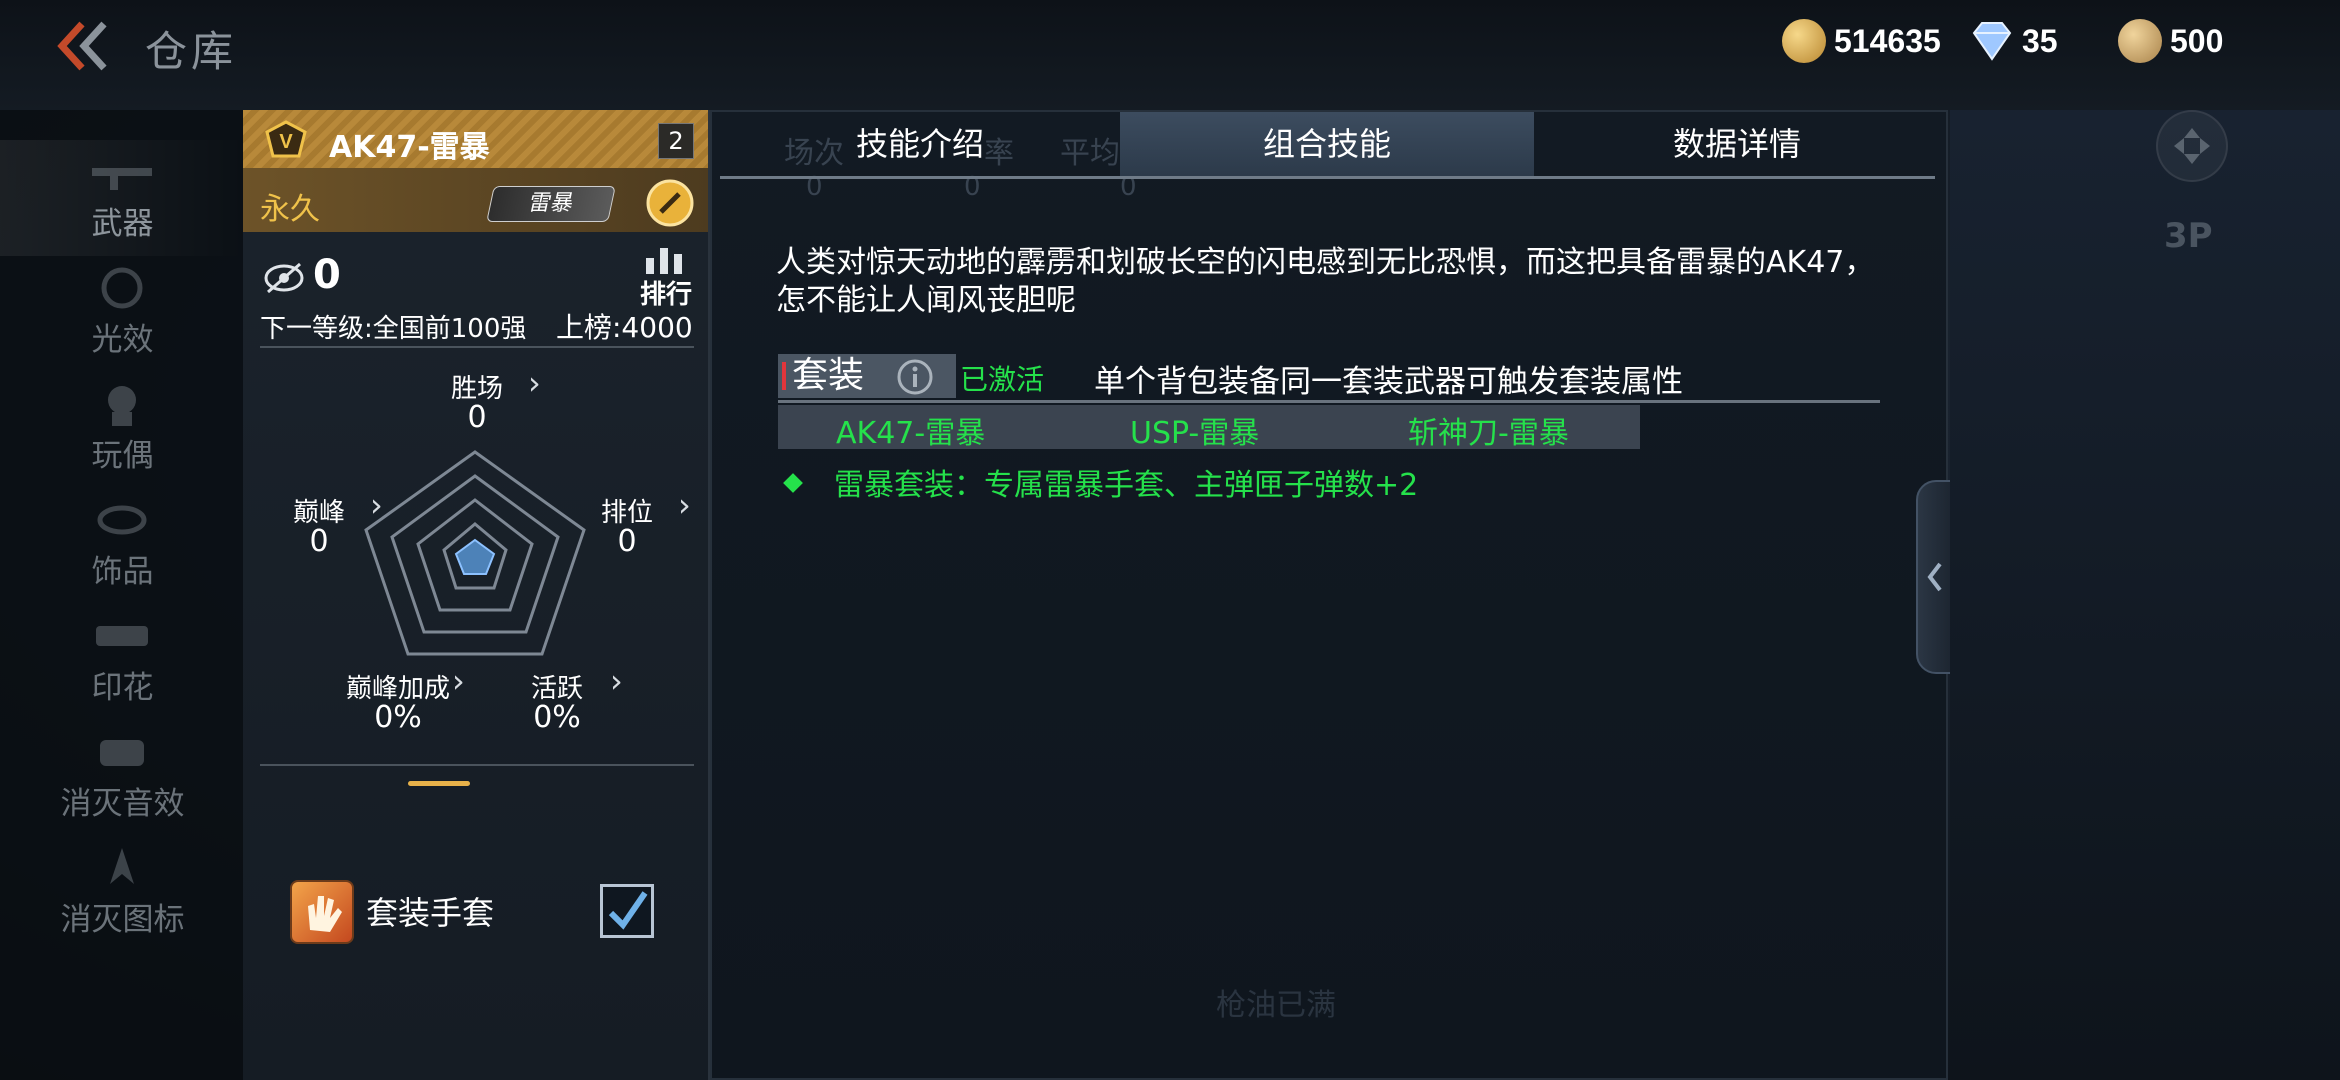 The width and height of the screenshot is (2340, 1080). What do you see at coordinates (286, 142) in the screenshot?
I see `svg-text: V` at bounding box center [286, 142].